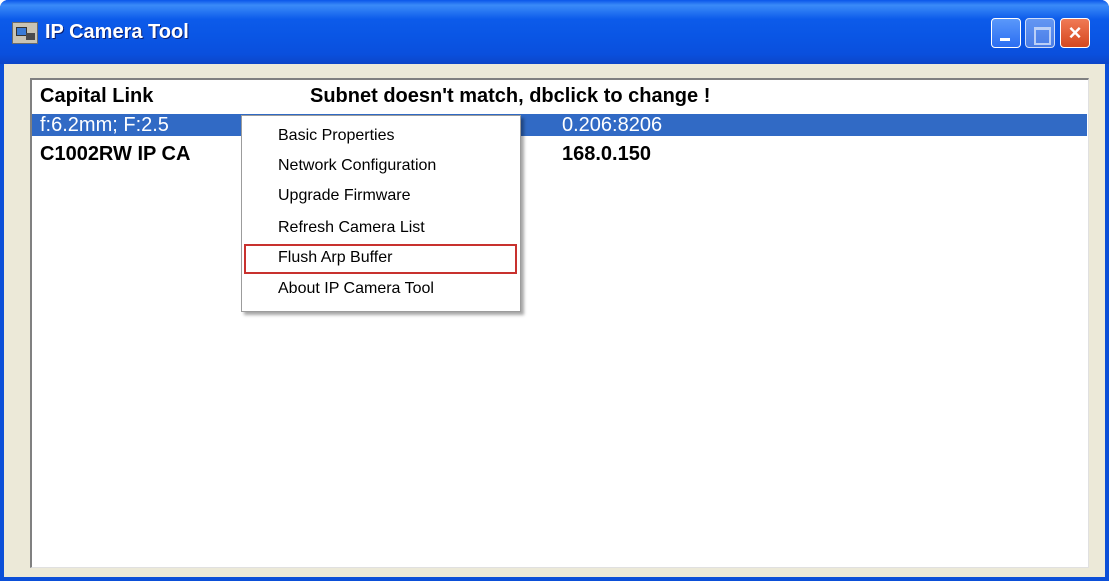 The width and height of the screenshot is (1109, 581). Describe the element at coordinates (357, 166) in the screenshot. I see `menu-item-network-configuration: Network Configuration` at that location.